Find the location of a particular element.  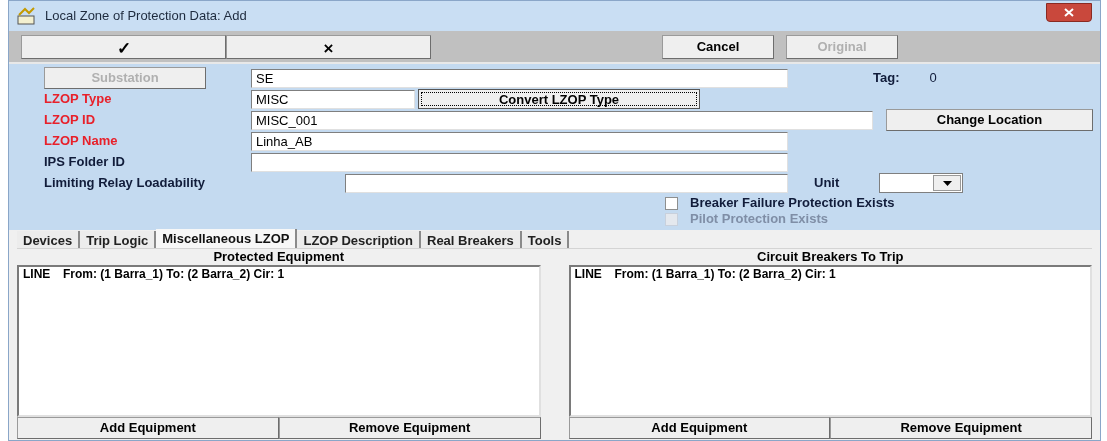

unit-label: Unit is located at coordinates (827, 183).